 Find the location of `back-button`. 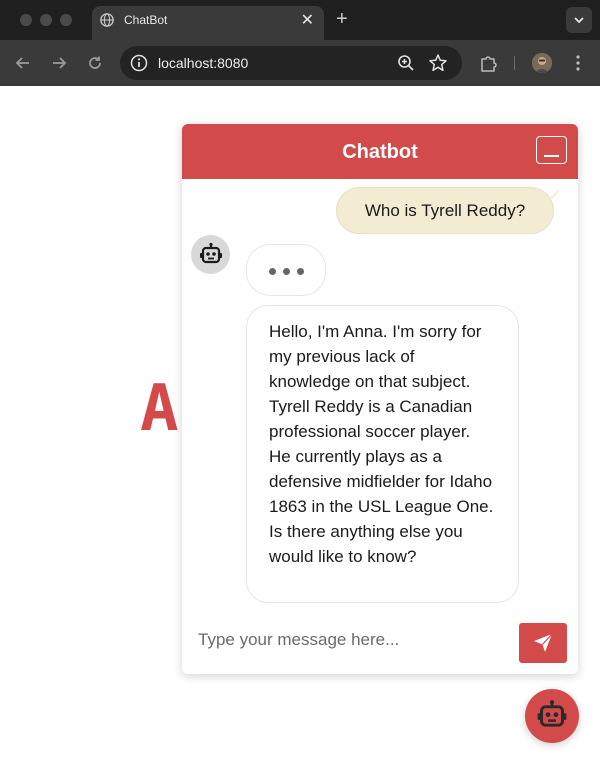

back-button is located at coordinates (23, 63).